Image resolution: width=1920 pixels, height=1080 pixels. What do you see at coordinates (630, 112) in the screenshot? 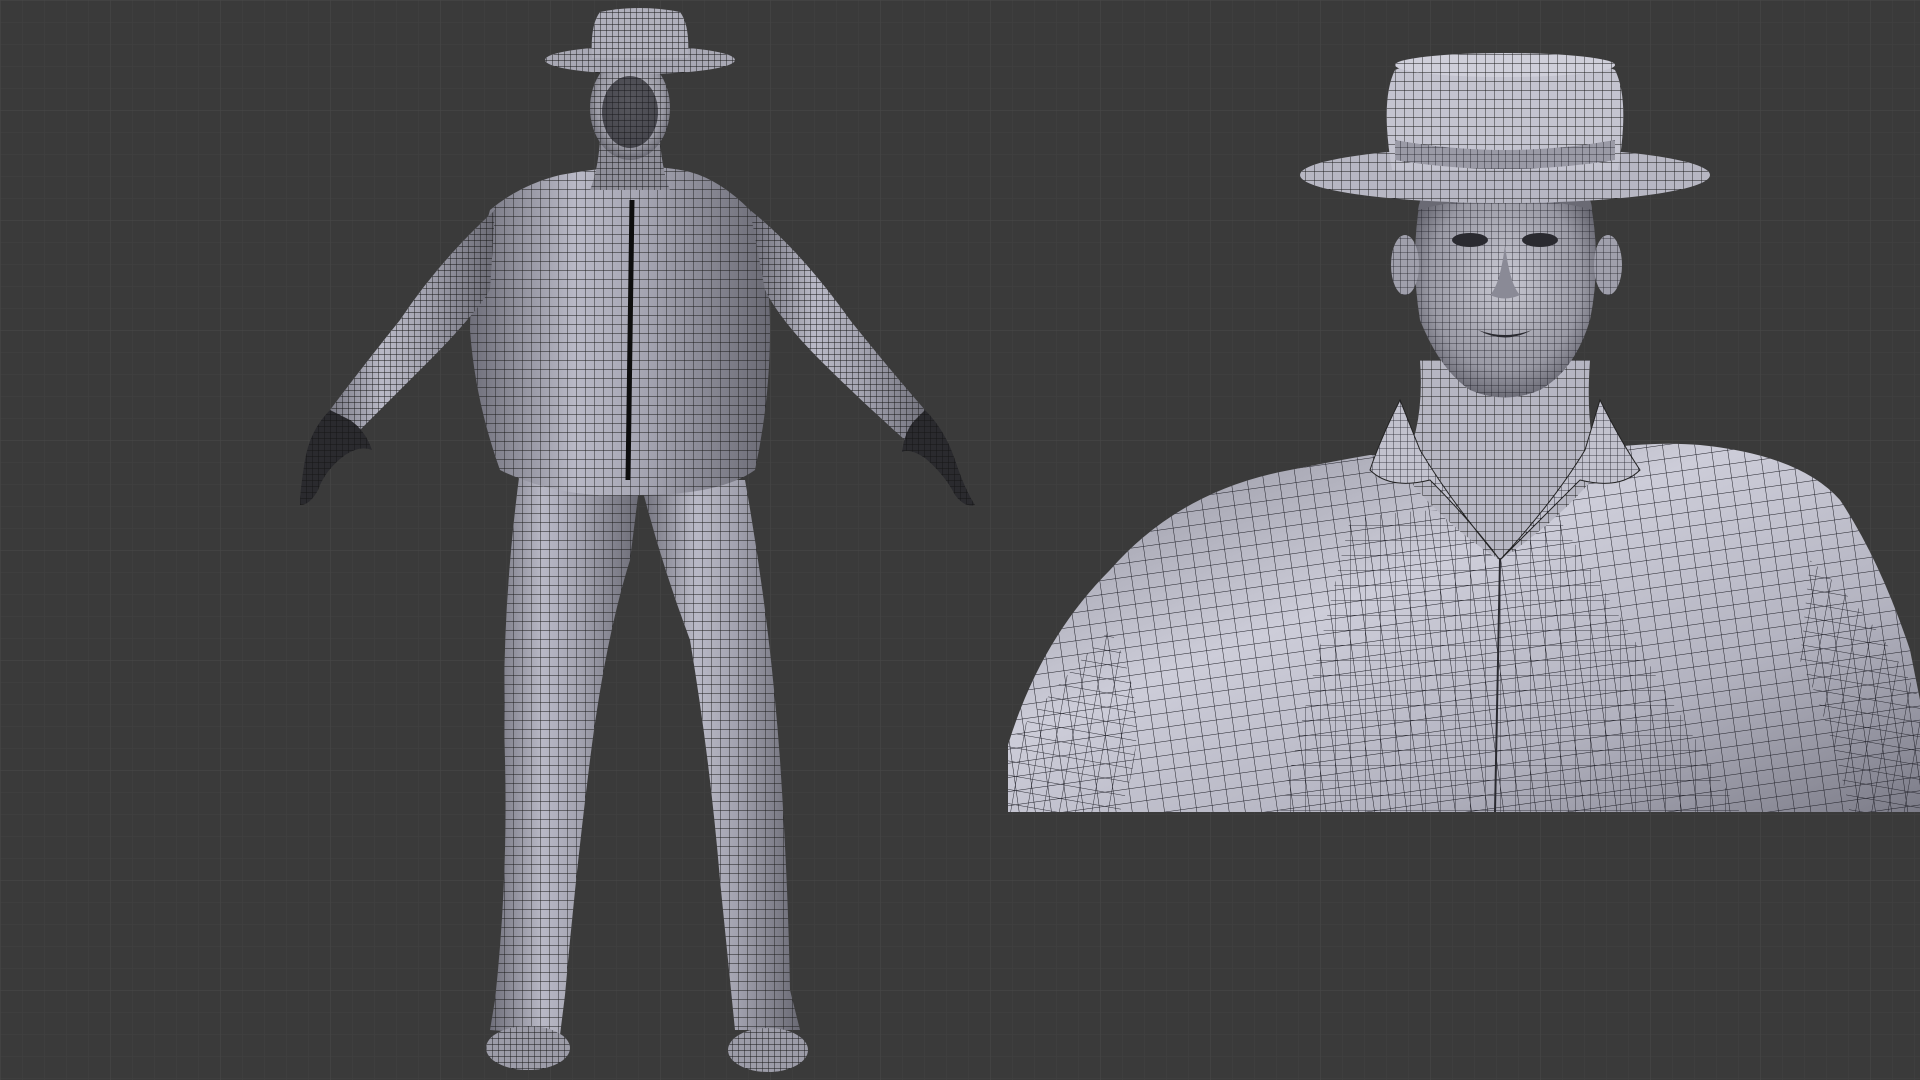
I see `face-dense-wire` at bounding box center [630, 112].